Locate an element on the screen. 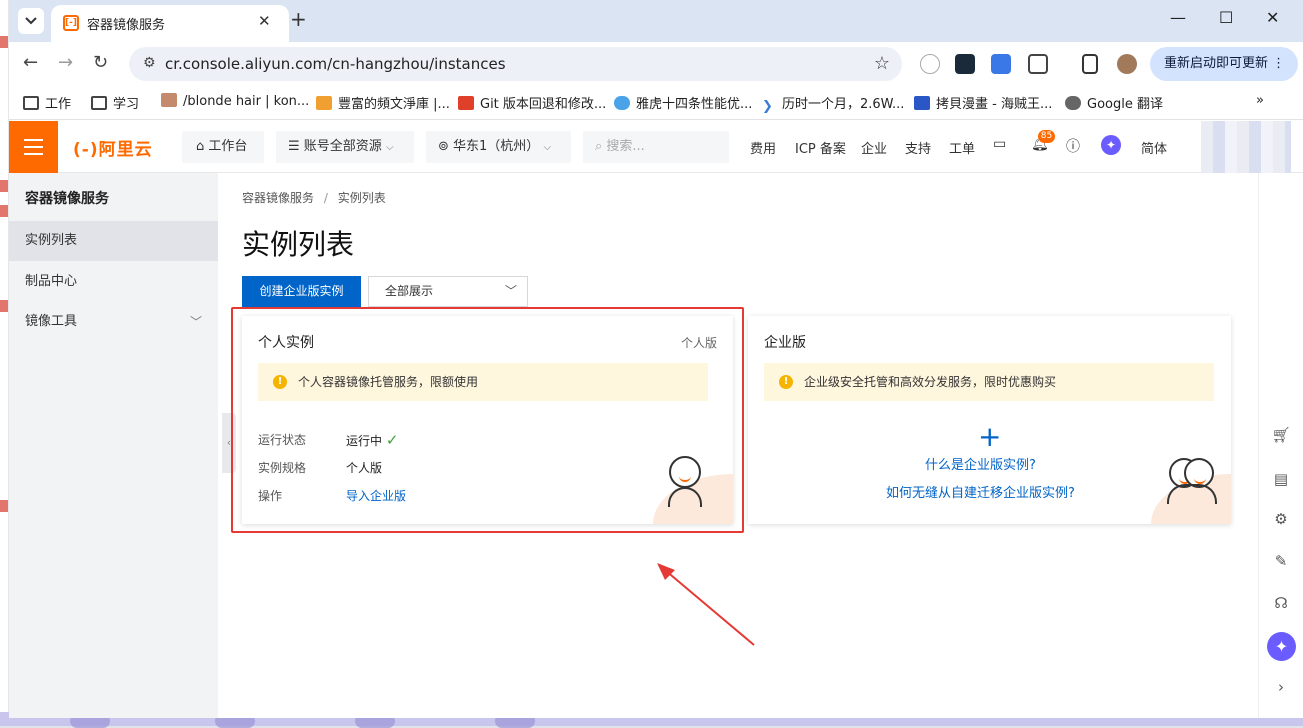 The image size is (1303, 728). right-toolbar: 🛒︎ ▤ ⚙ ✎ ☊ ✦ › is located at coordinates (1280, 445).